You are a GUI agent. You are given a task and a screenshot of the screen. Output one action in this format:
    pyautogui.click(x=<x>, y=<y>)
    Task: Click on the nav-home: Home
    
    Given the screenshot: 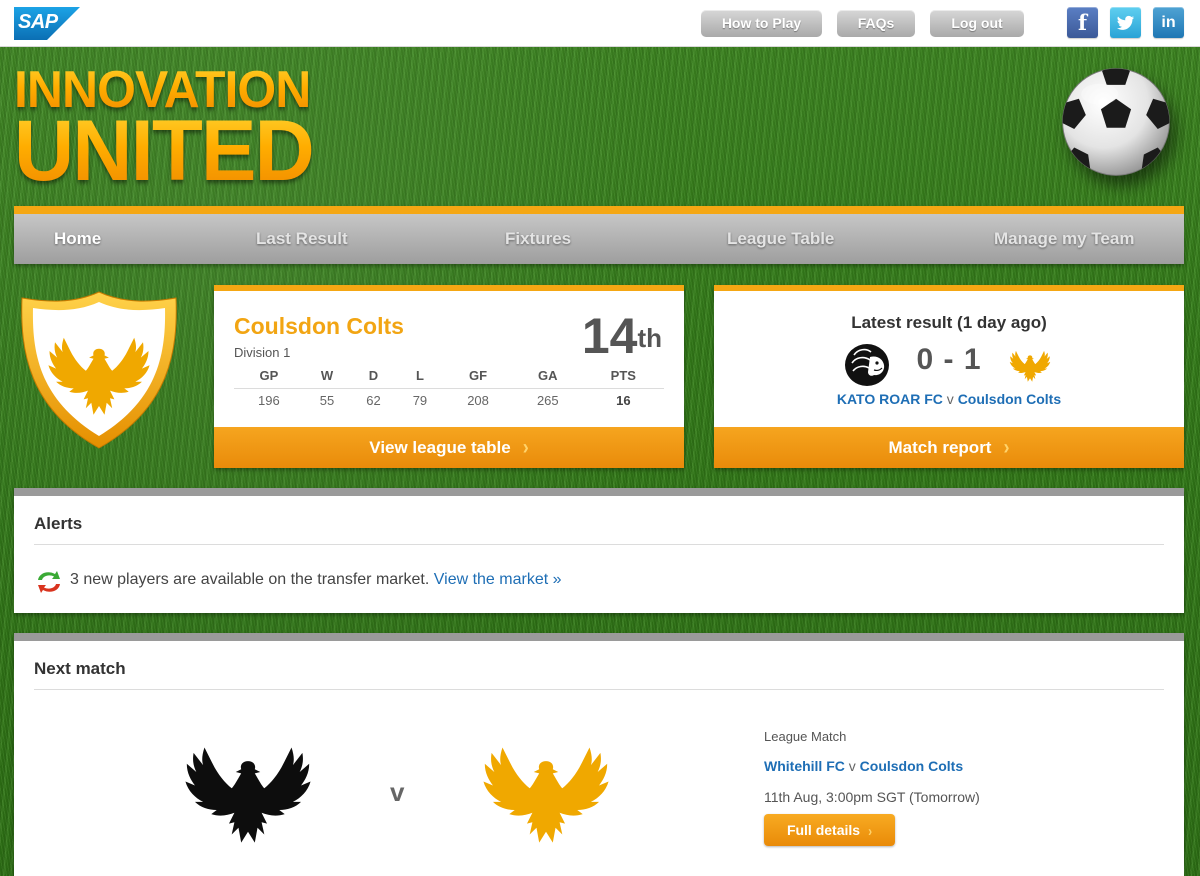 What is the action you would take?
    pyautogui.click(x=77, y=239)
    